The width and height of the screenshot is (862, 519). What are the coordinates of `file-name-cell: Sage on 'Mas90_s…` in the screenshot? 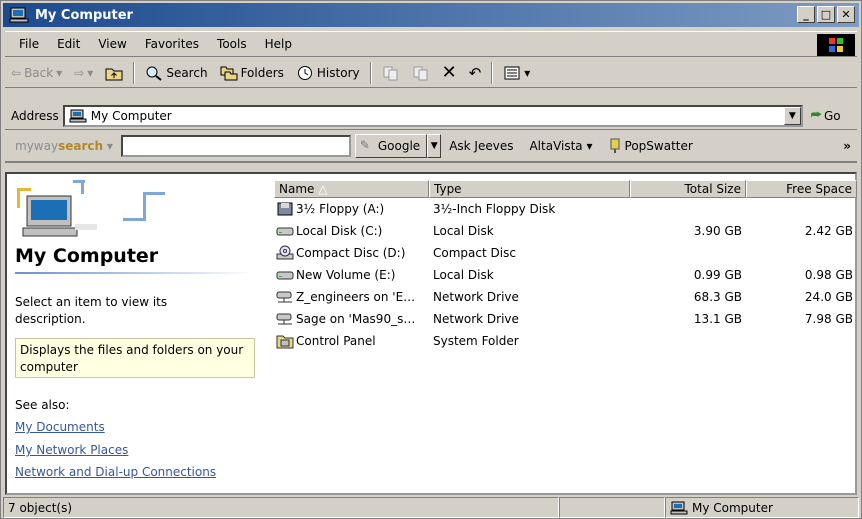 It's located at (351, 319).